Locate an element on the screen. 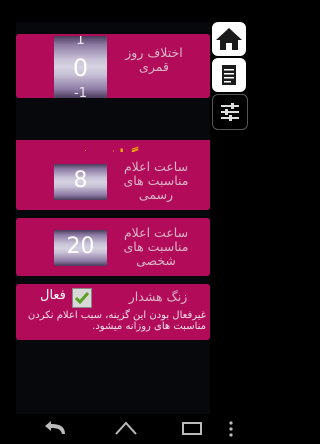  personal-hour-picker: 20 is located at coordinates (80, 248).